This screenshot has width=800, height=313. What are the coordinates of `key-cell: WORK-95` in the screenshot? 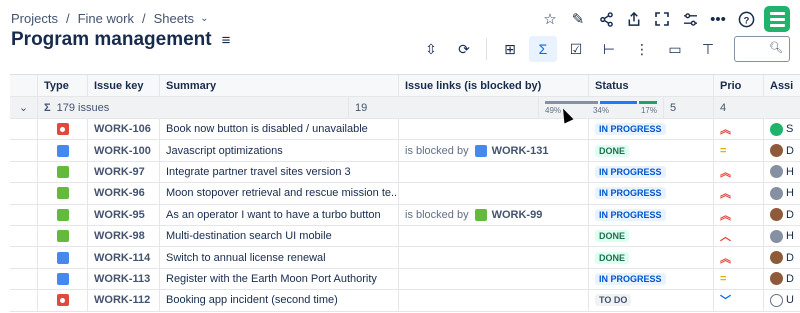 It's located at (124, 214).